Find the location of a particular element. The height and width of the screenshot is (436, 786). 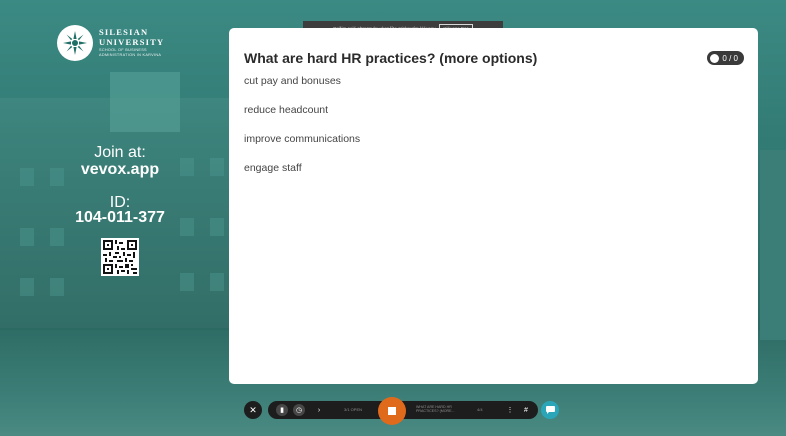

logo-line-1: SILESIAN is located at coordinates (124, 32).